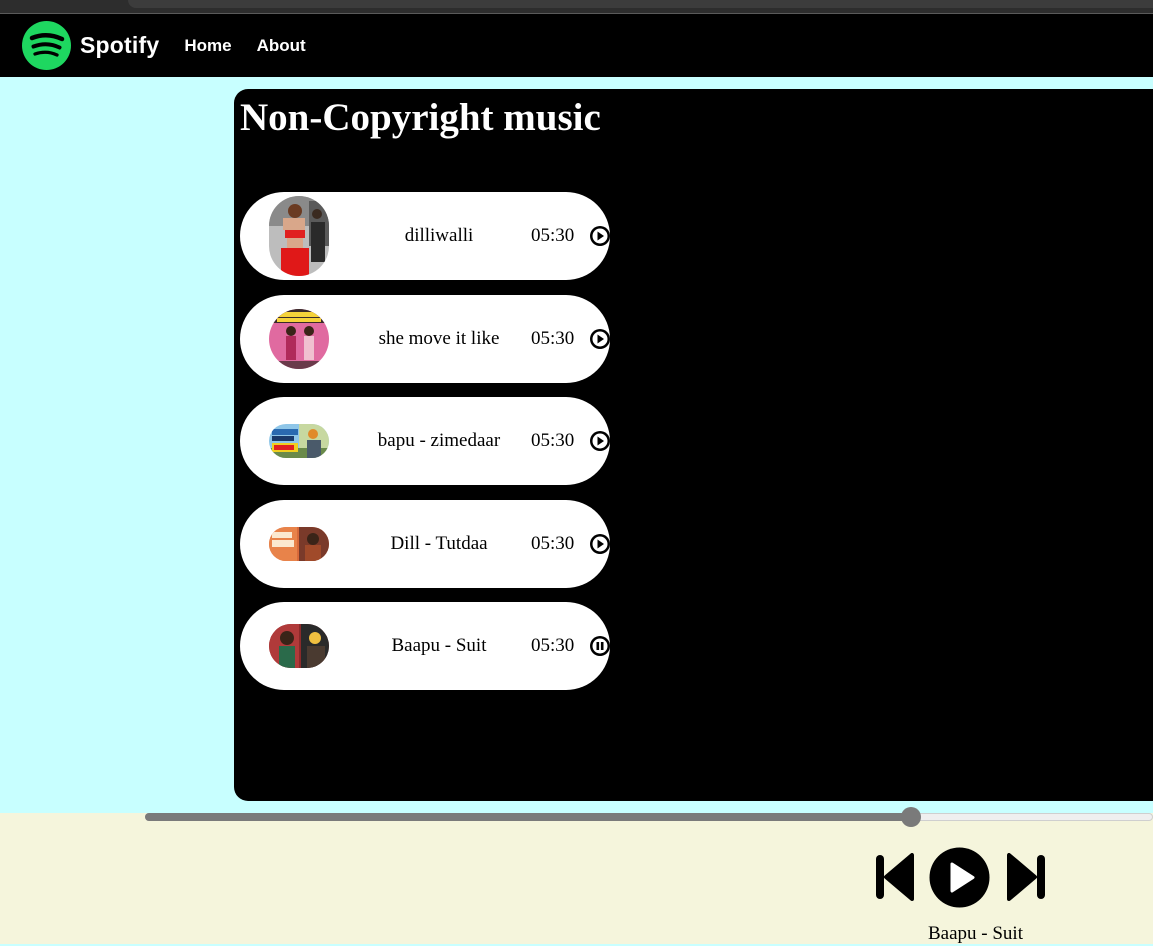 This screenshot has width=1153, height=946. What do you see at coordinates (1027, 877) in the screenshot?
I see `next-icon` at bounding box center [1027, 877].